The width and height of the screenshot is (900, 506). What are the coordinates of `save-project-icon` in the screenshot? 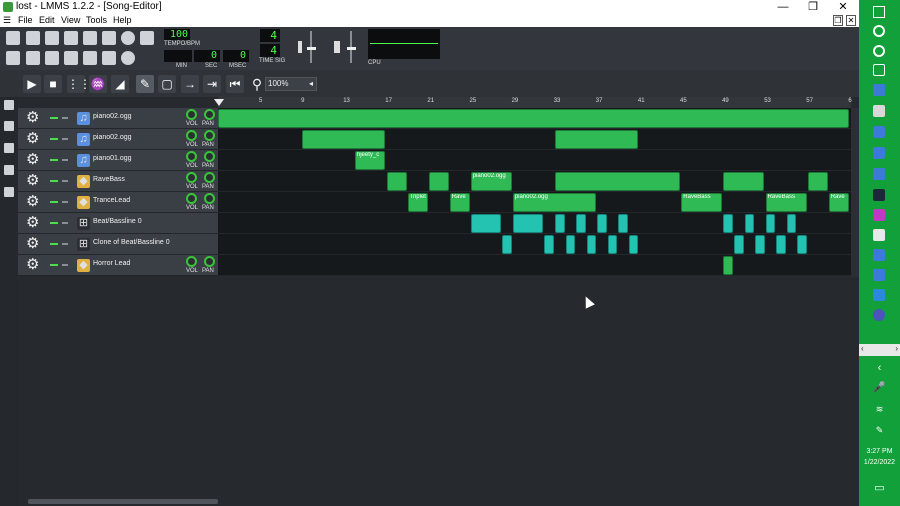 It's located at (90, 38).